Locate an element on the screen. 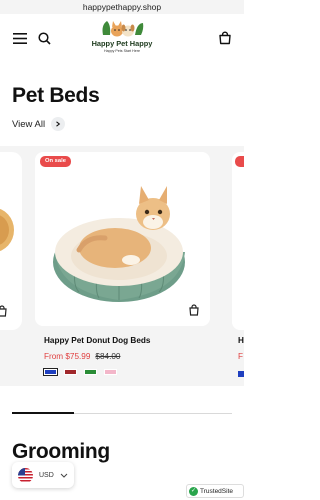  swatch-pink is located at coordinates (110, 372).